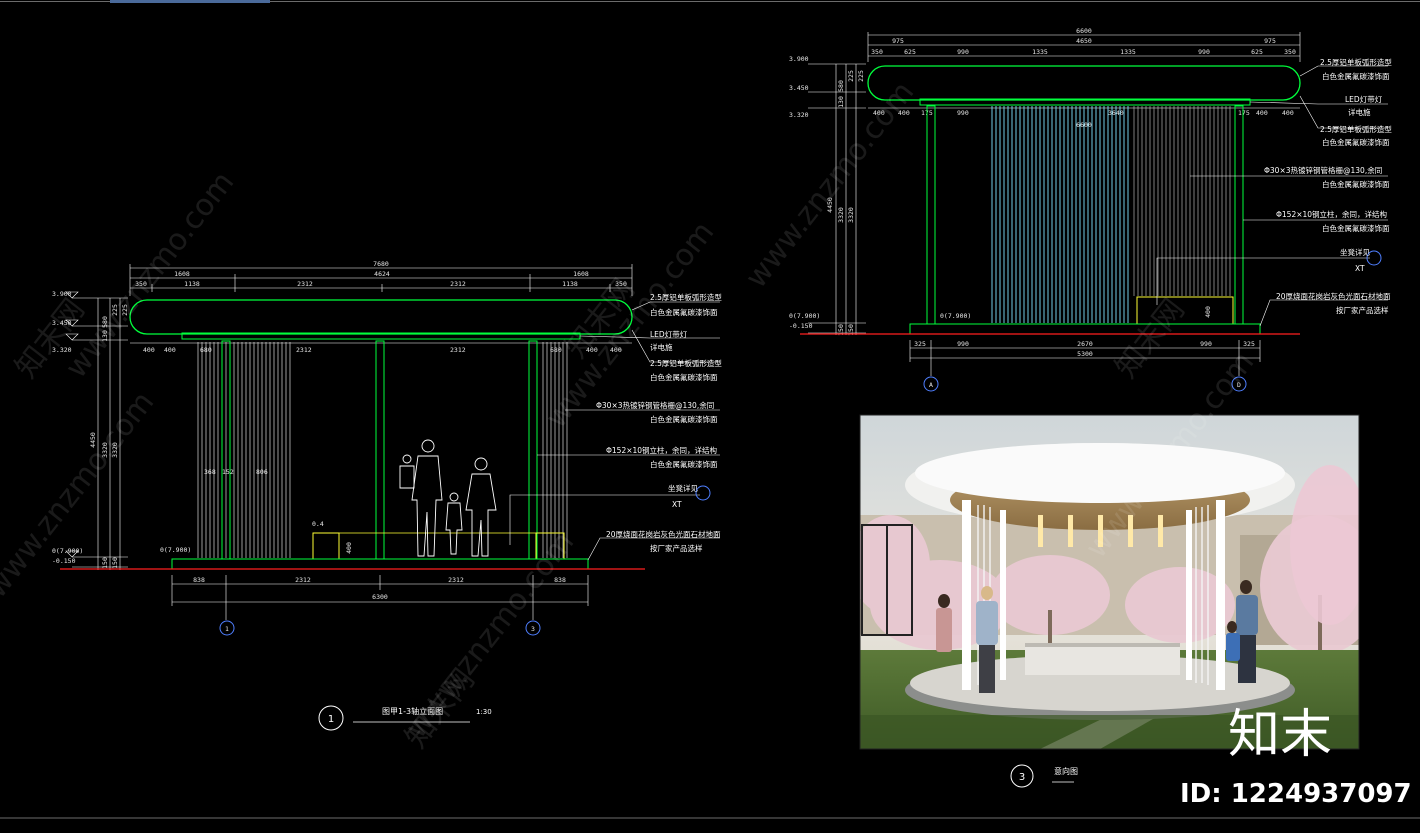 This screenshot has height=833, width=1420. What do you see at coordinates (1022, 777) in the screenshot?
I see `rendering-number: 3` at bounding box center [1022, 777].